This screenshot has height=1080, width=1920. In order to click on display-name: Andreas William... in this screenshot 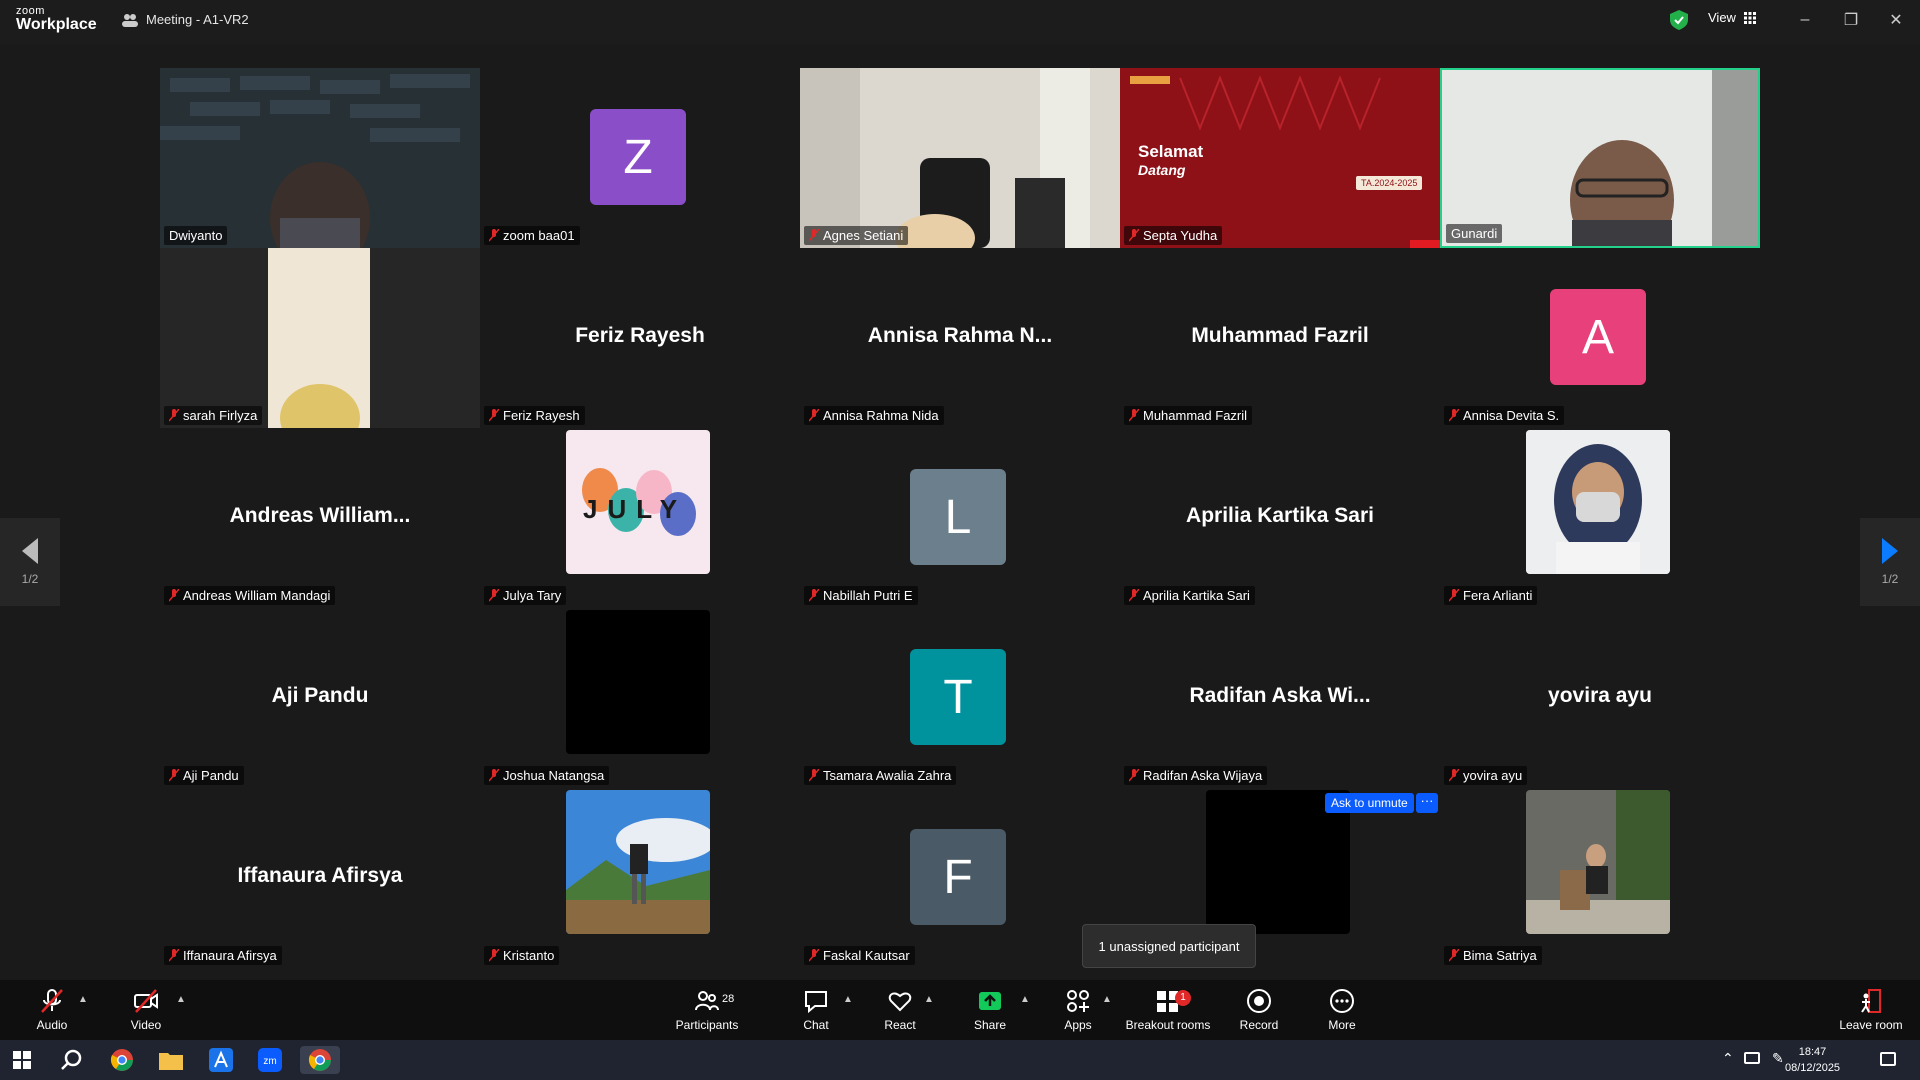, I will do `click(320, 515)`.